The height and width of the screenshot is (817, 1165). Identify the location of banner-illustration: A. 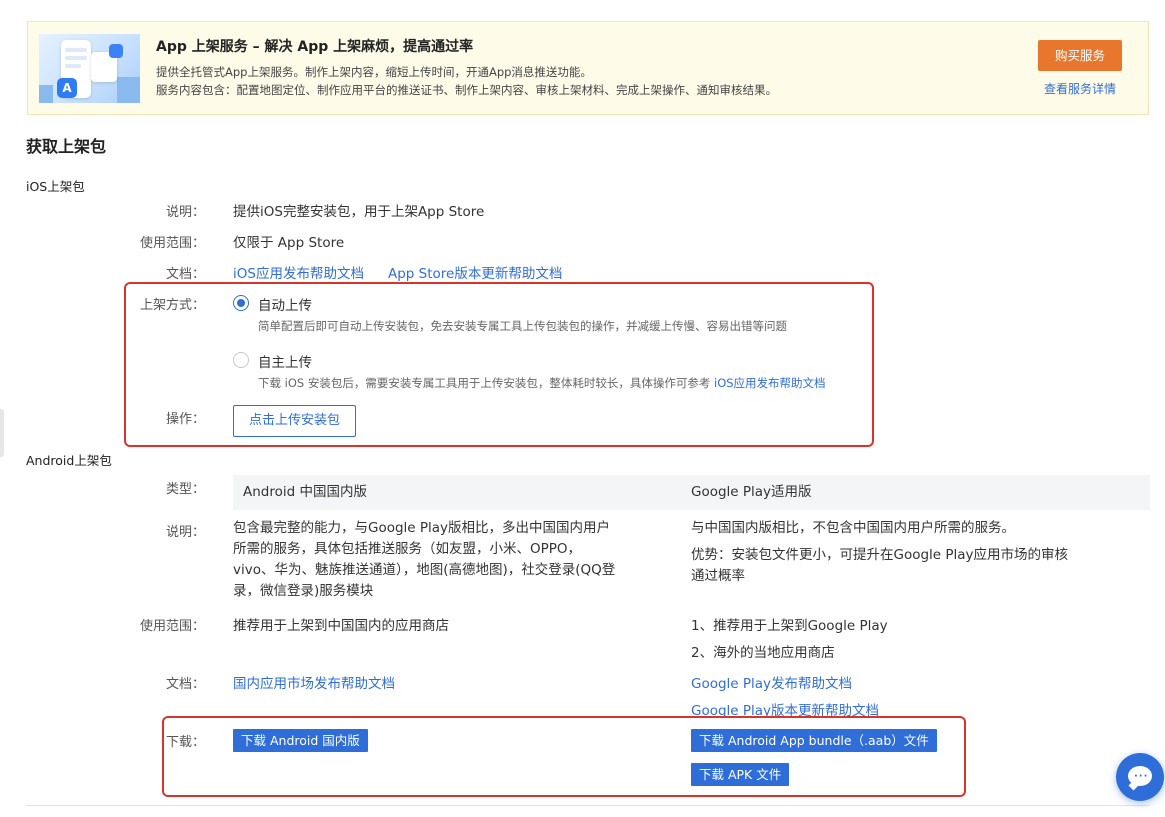
(89, 68).